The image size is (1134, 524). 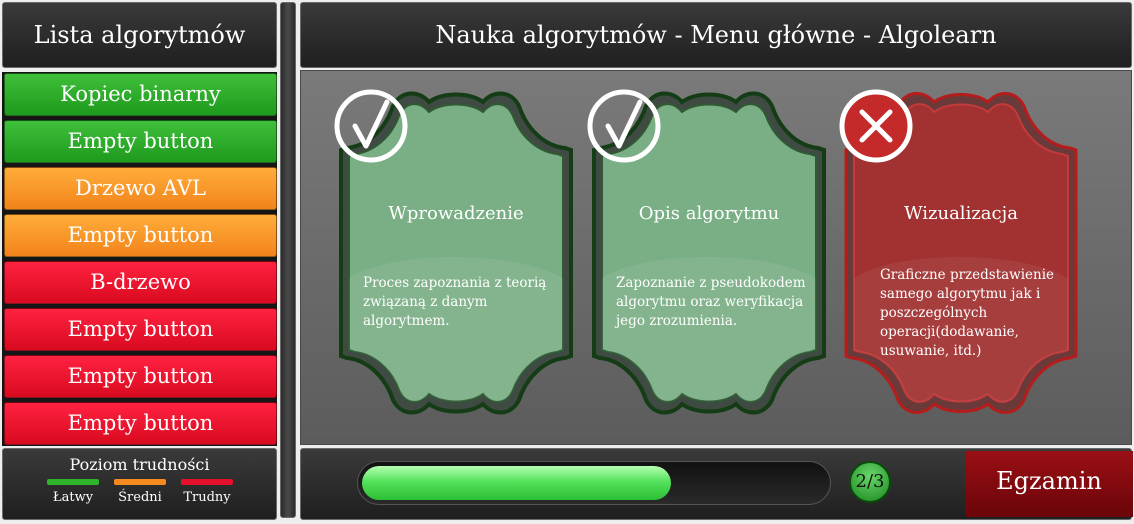 What do you see at coordinates (677, 321) in the screenshot?
I see `card-description-line: jego zrozumienia.` at bounding box center [677, 321].